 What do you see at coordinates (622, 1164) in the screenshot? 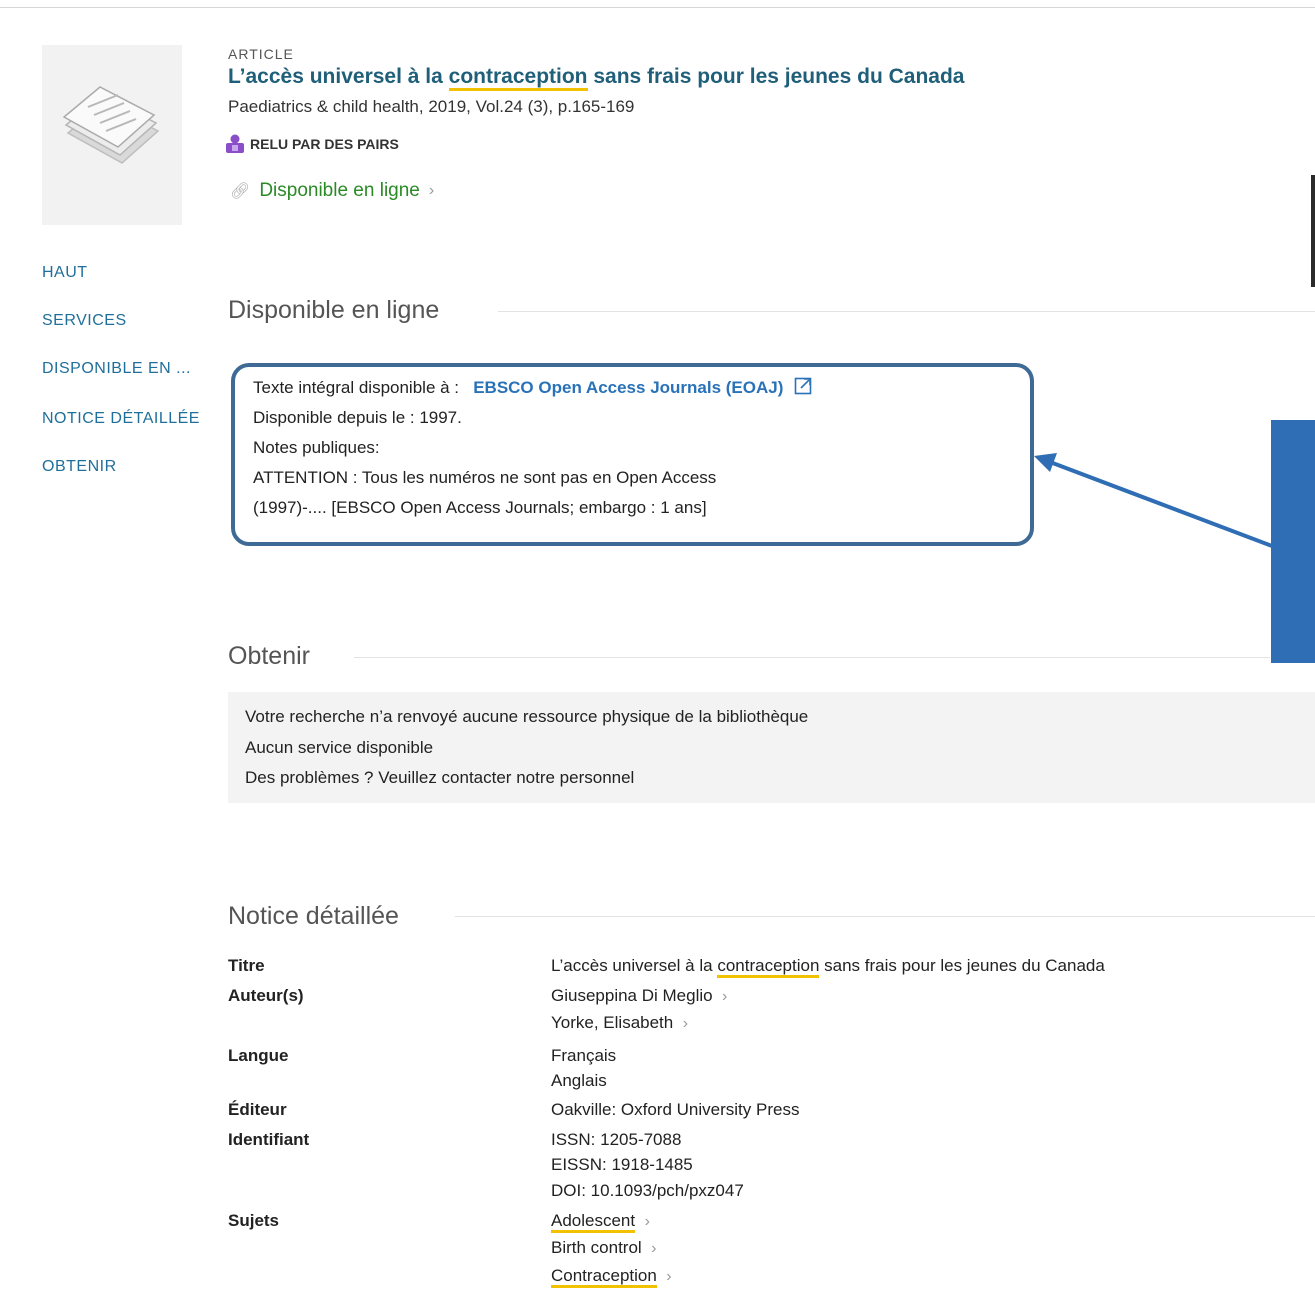
I see `identifier-value: EISSN: 1918-1485` at bounding box center [622, 1164].